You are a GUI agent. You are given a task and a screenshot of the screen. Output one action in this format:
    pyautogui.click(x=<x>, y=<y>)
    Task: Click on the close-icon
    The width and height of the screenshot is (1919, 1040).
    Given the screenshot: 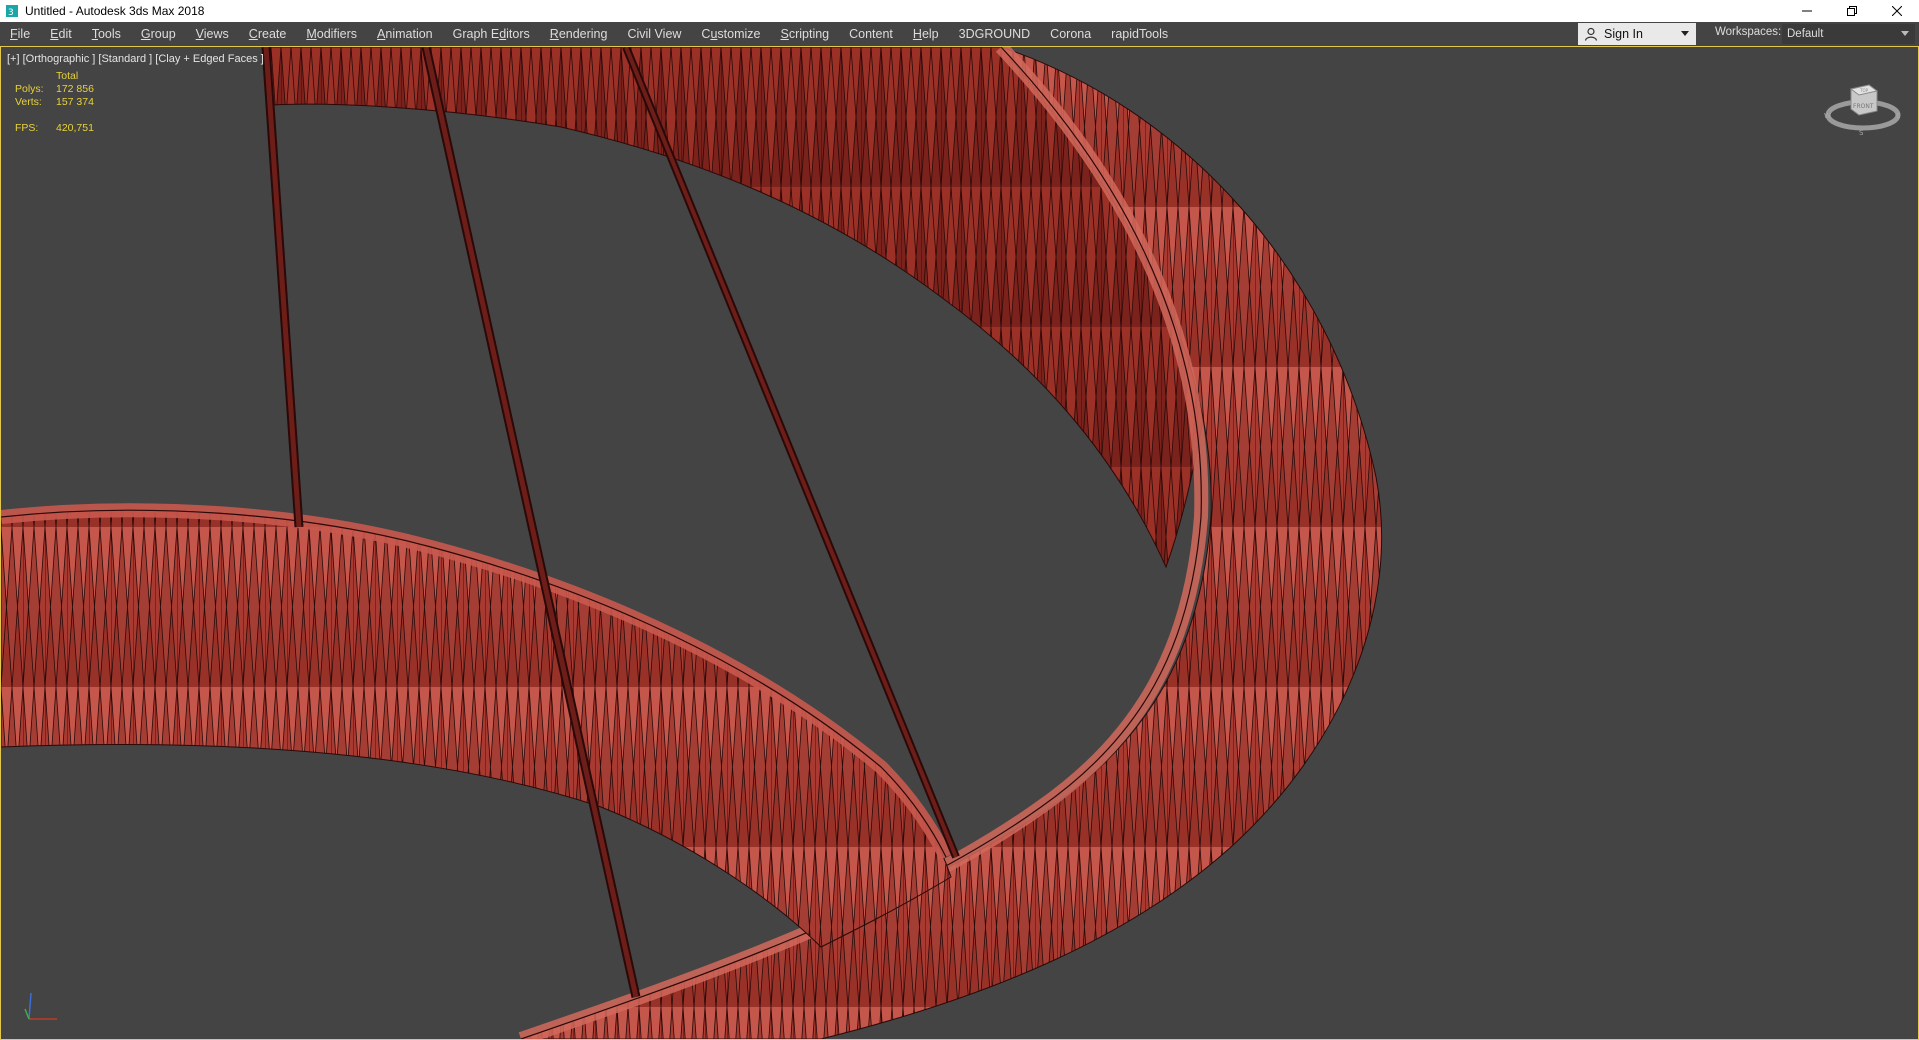 What is the action you would take?
    pyautogui.click(x=1896, y=11)
    